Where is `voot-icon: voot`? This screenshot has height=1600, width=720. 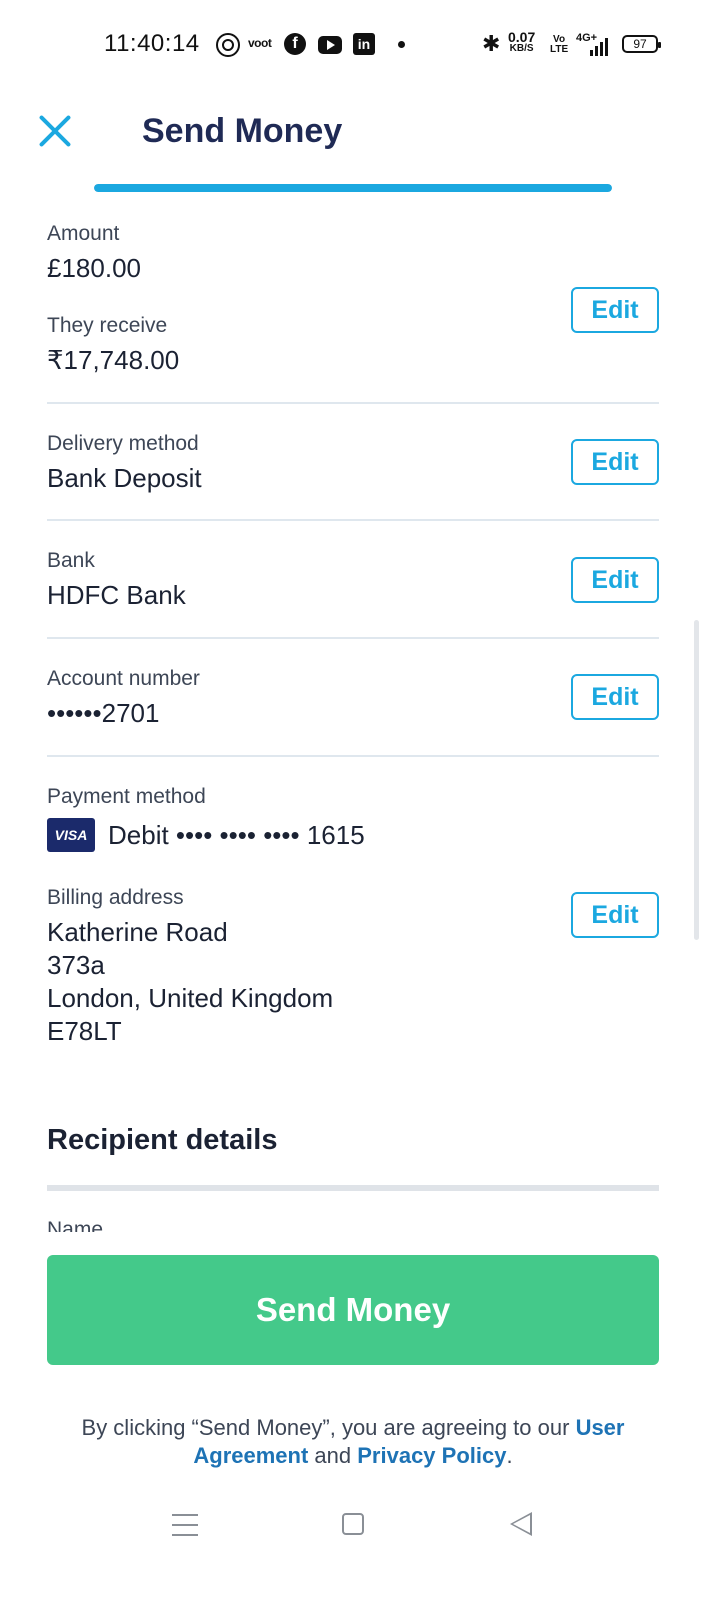 voot-icon: voot is located at coordinates (260, 43).